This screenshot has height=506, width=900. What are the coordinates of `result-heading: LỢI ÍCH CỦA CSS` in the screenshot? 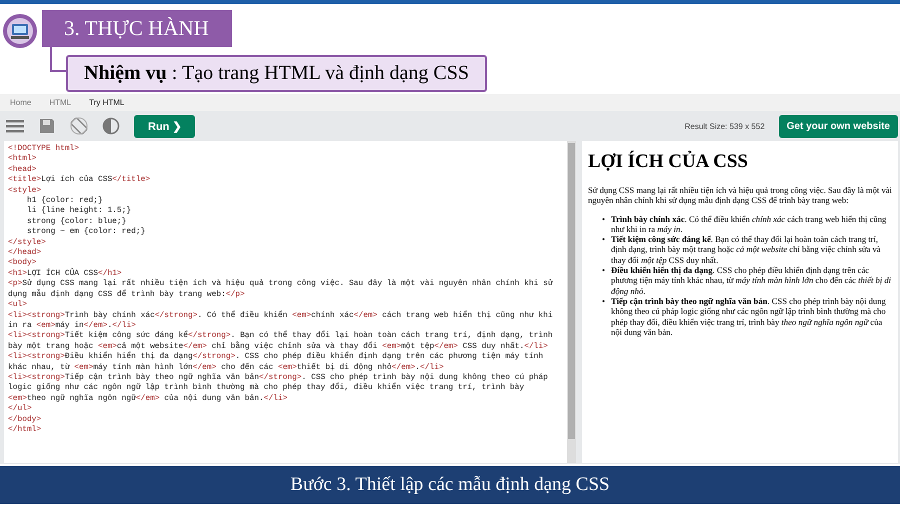 It's located at (668, 162).